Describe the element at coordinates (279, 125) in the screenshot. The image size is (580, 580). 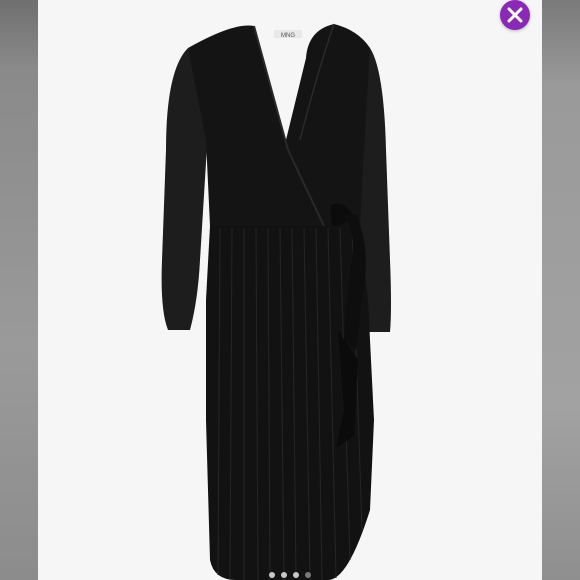
I see `dress-bodice` at that location.